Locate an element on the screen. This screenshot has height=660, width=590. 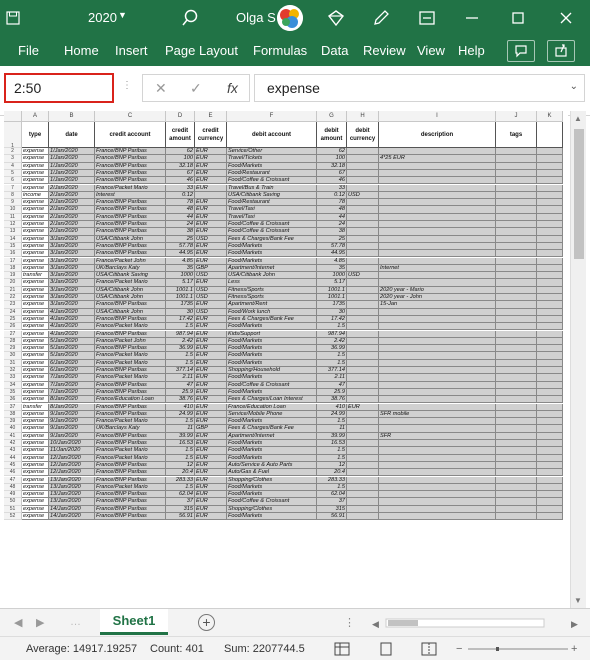
table-cell: 30 is located at coordinates (180, 312).